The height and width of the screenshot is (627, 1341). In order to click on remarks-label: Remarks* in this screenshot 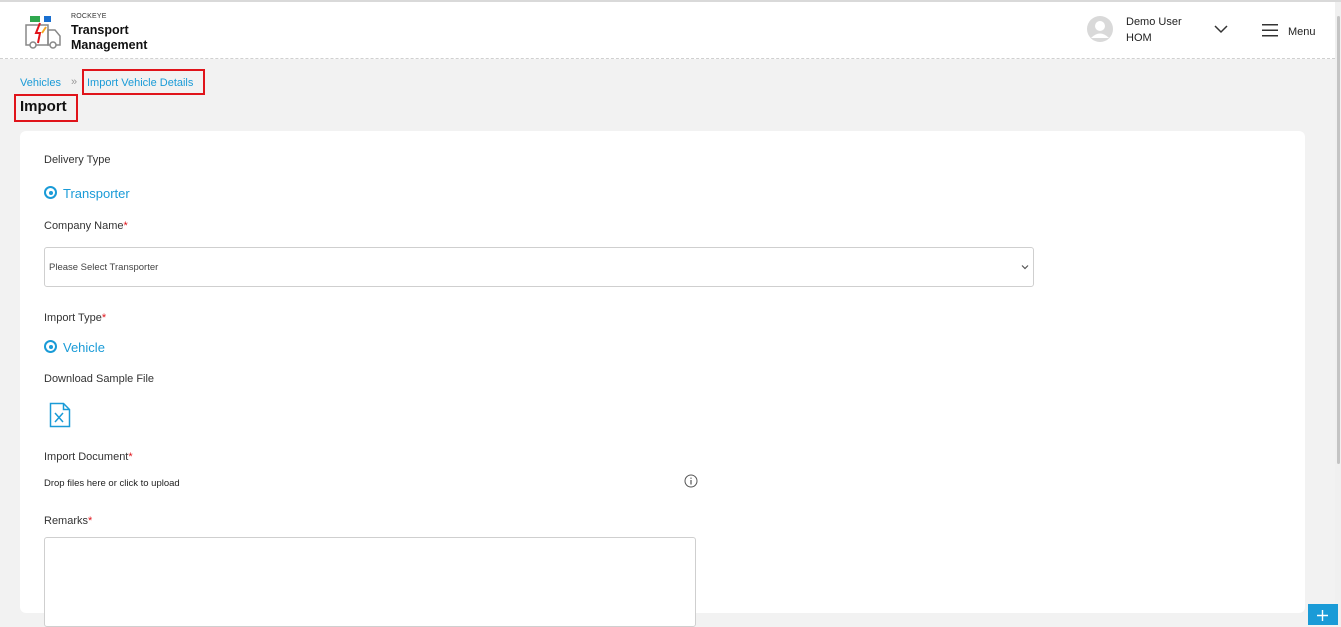, I will do `click(68, 521)`.